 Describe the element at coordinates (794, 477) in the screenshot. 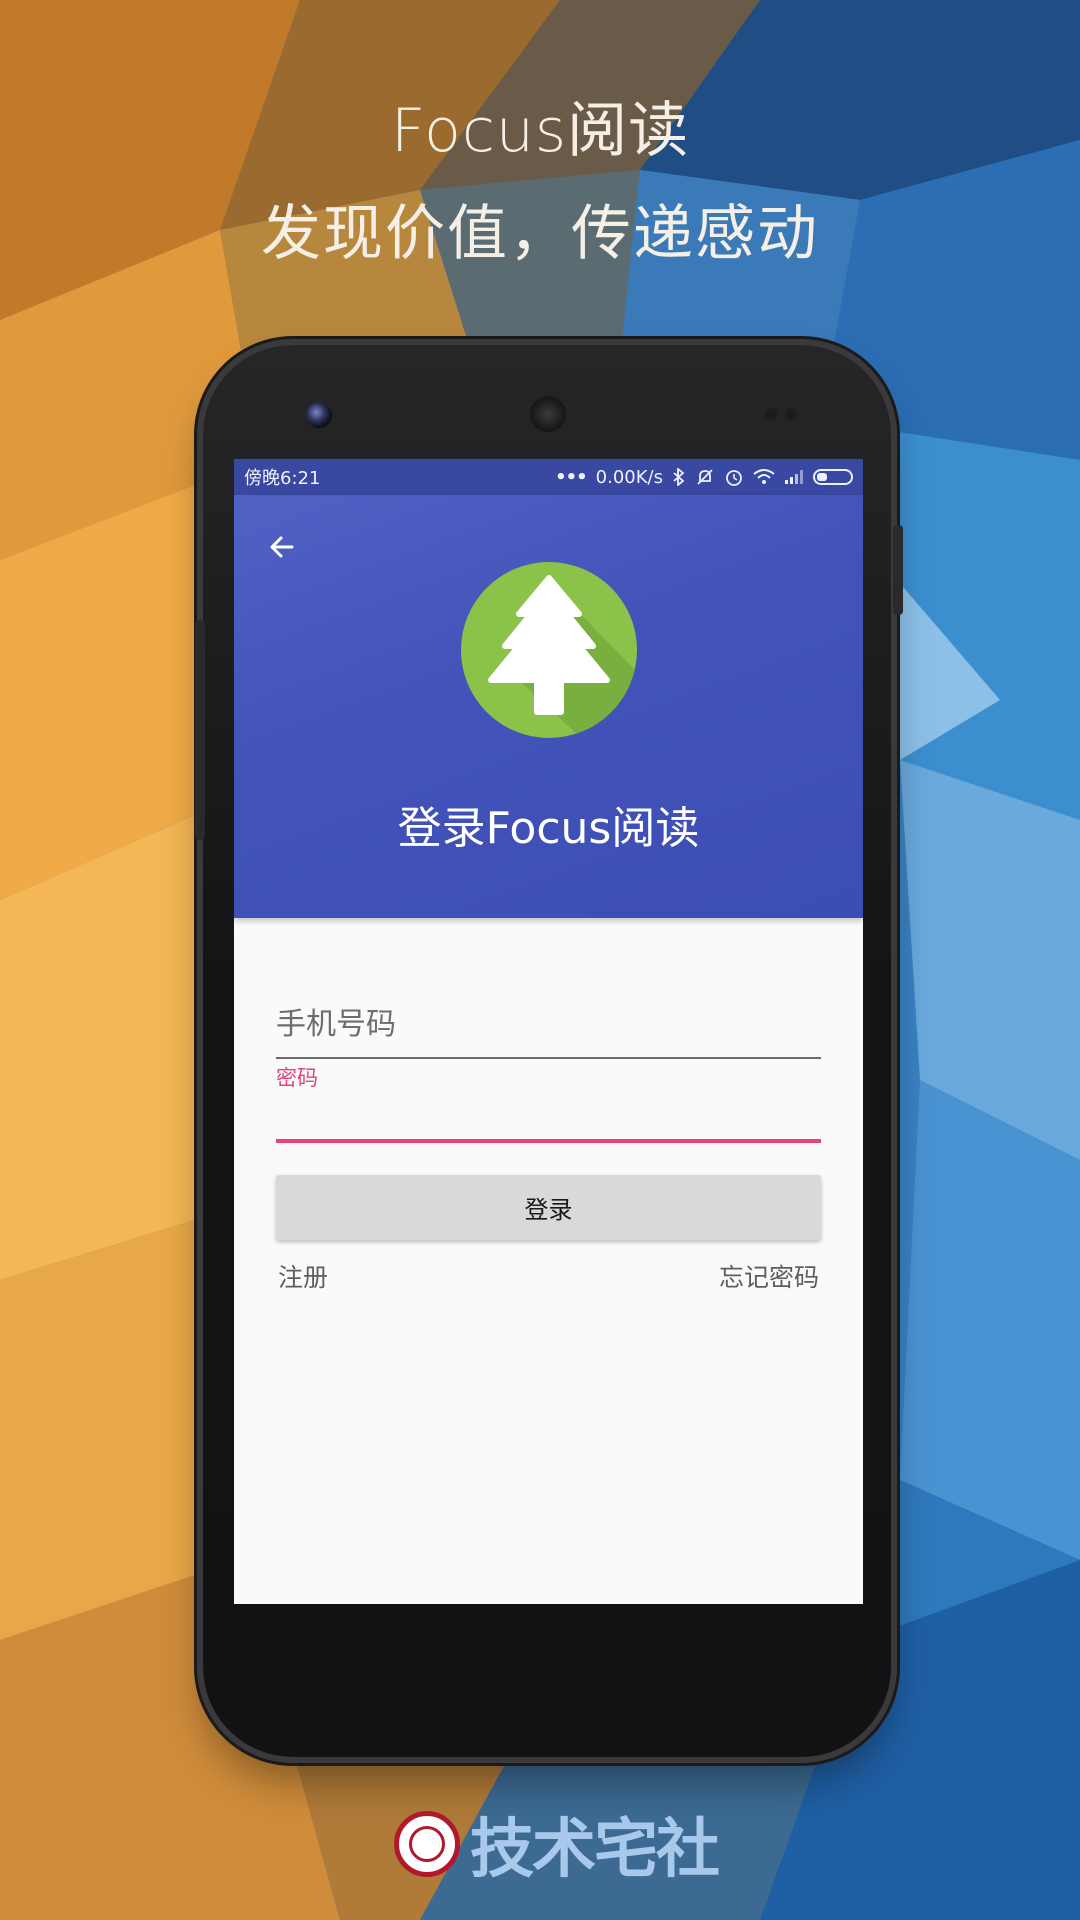

I see `signal-icon` at that location.